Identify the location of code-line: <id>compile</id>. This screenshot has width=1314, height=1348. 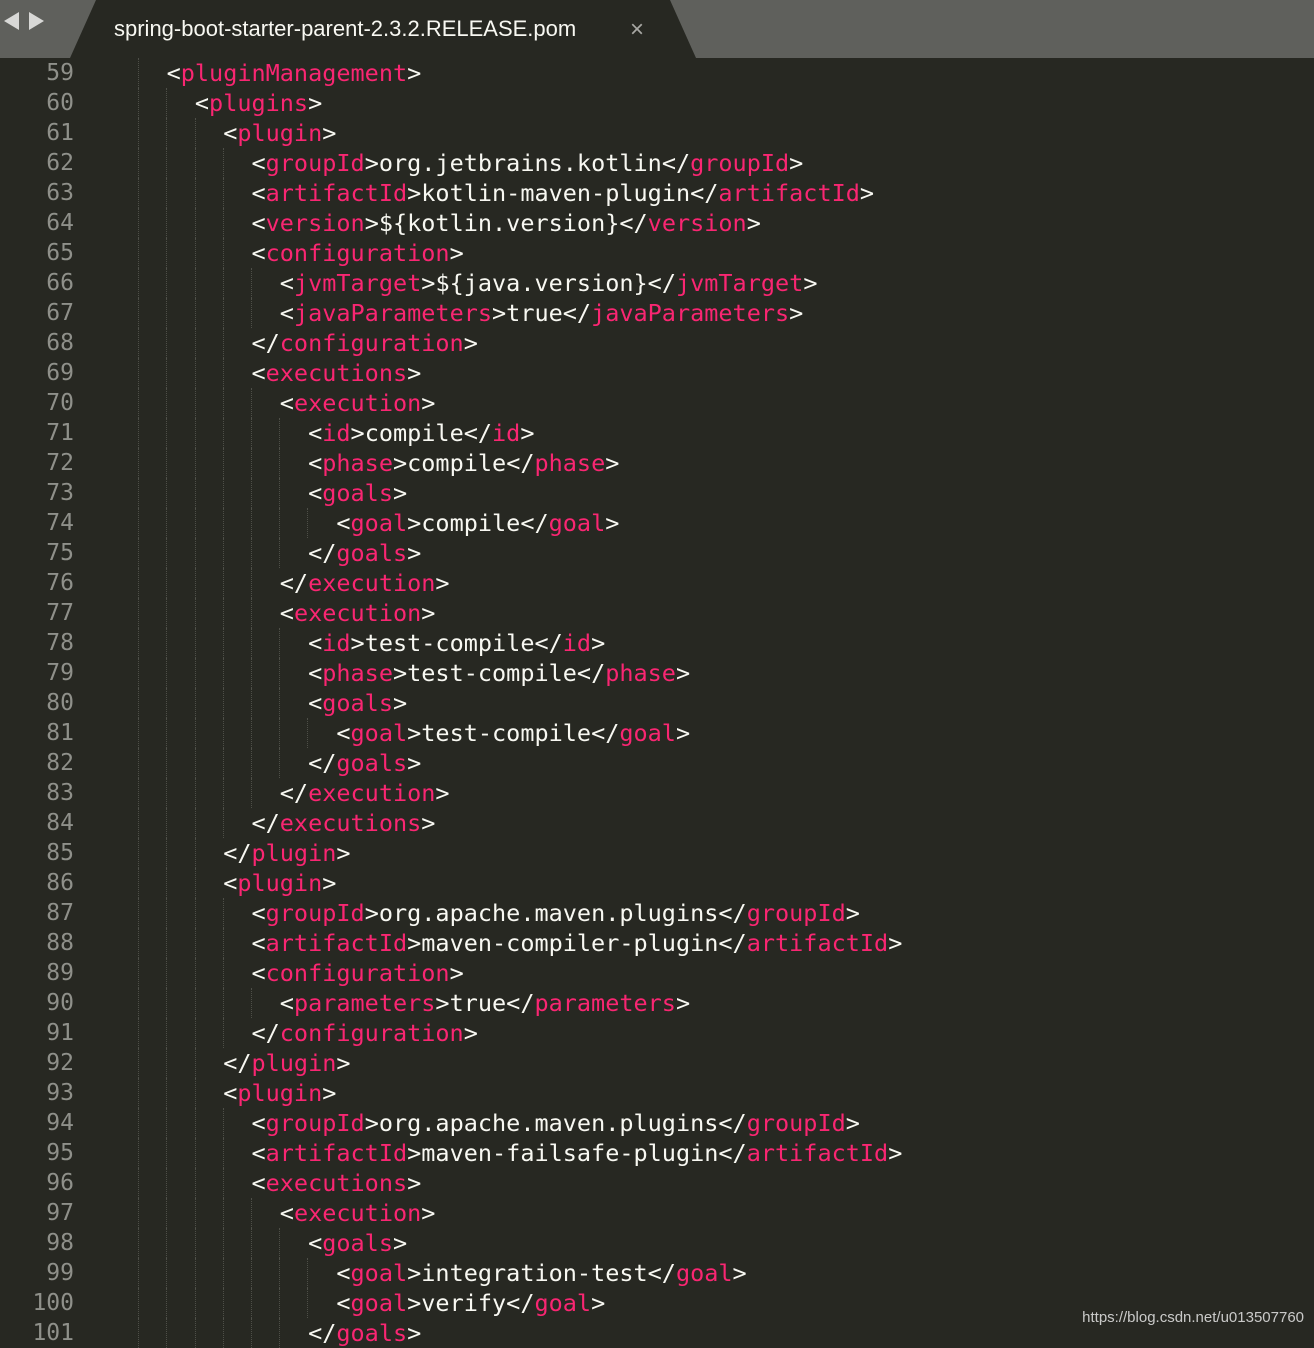
(506, 433).